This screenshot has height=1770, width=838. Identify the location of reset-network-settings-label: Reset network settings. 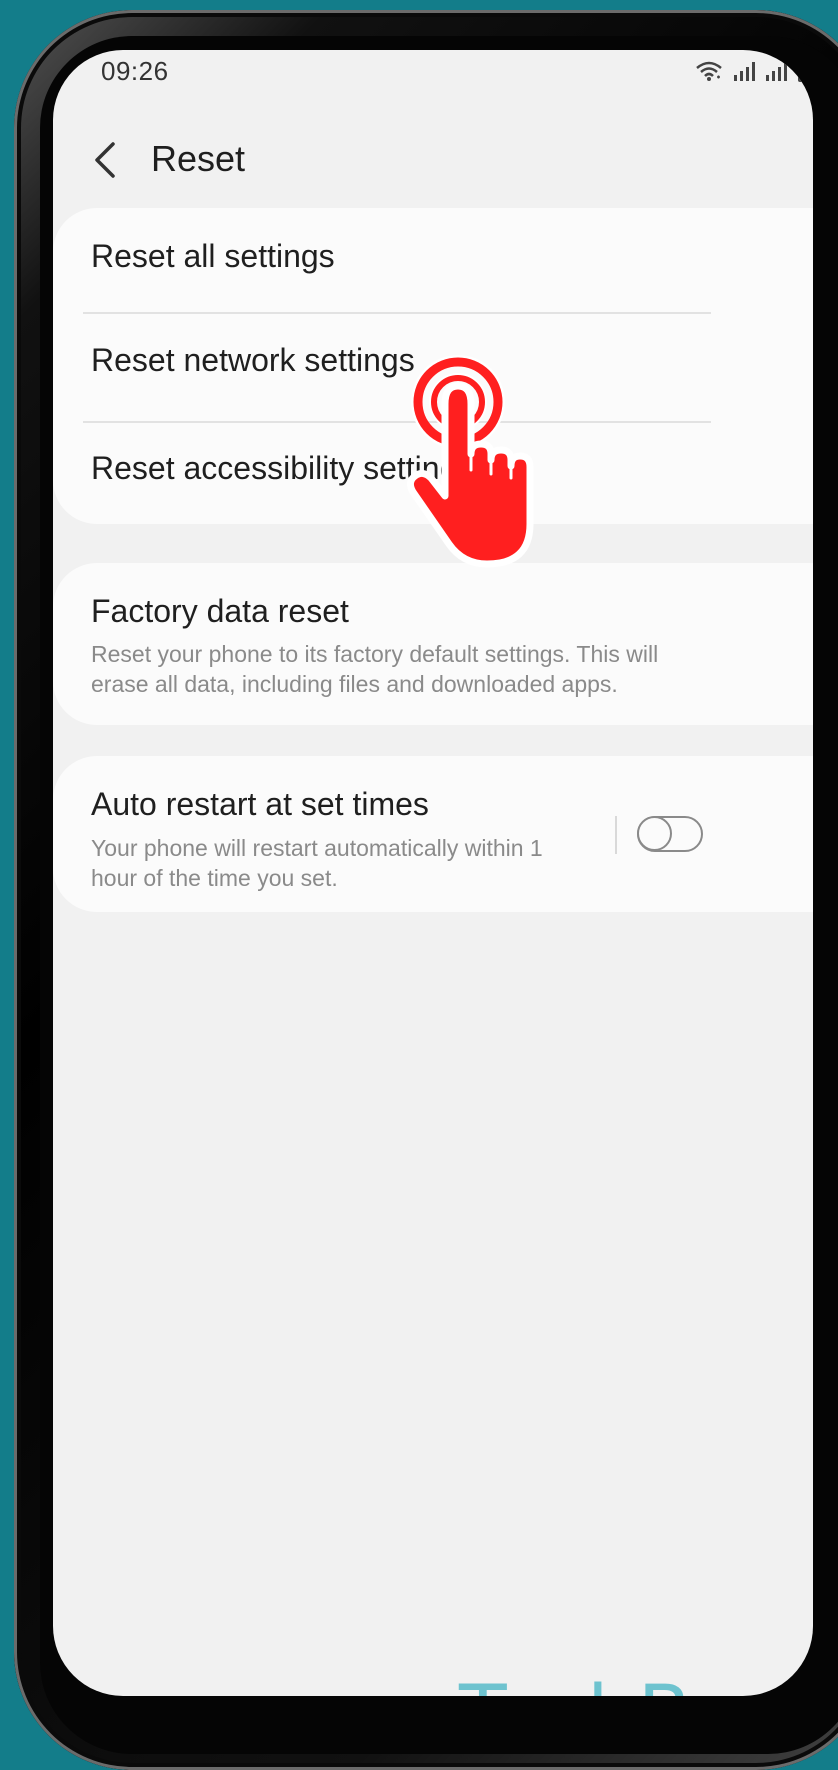
(253, 360).